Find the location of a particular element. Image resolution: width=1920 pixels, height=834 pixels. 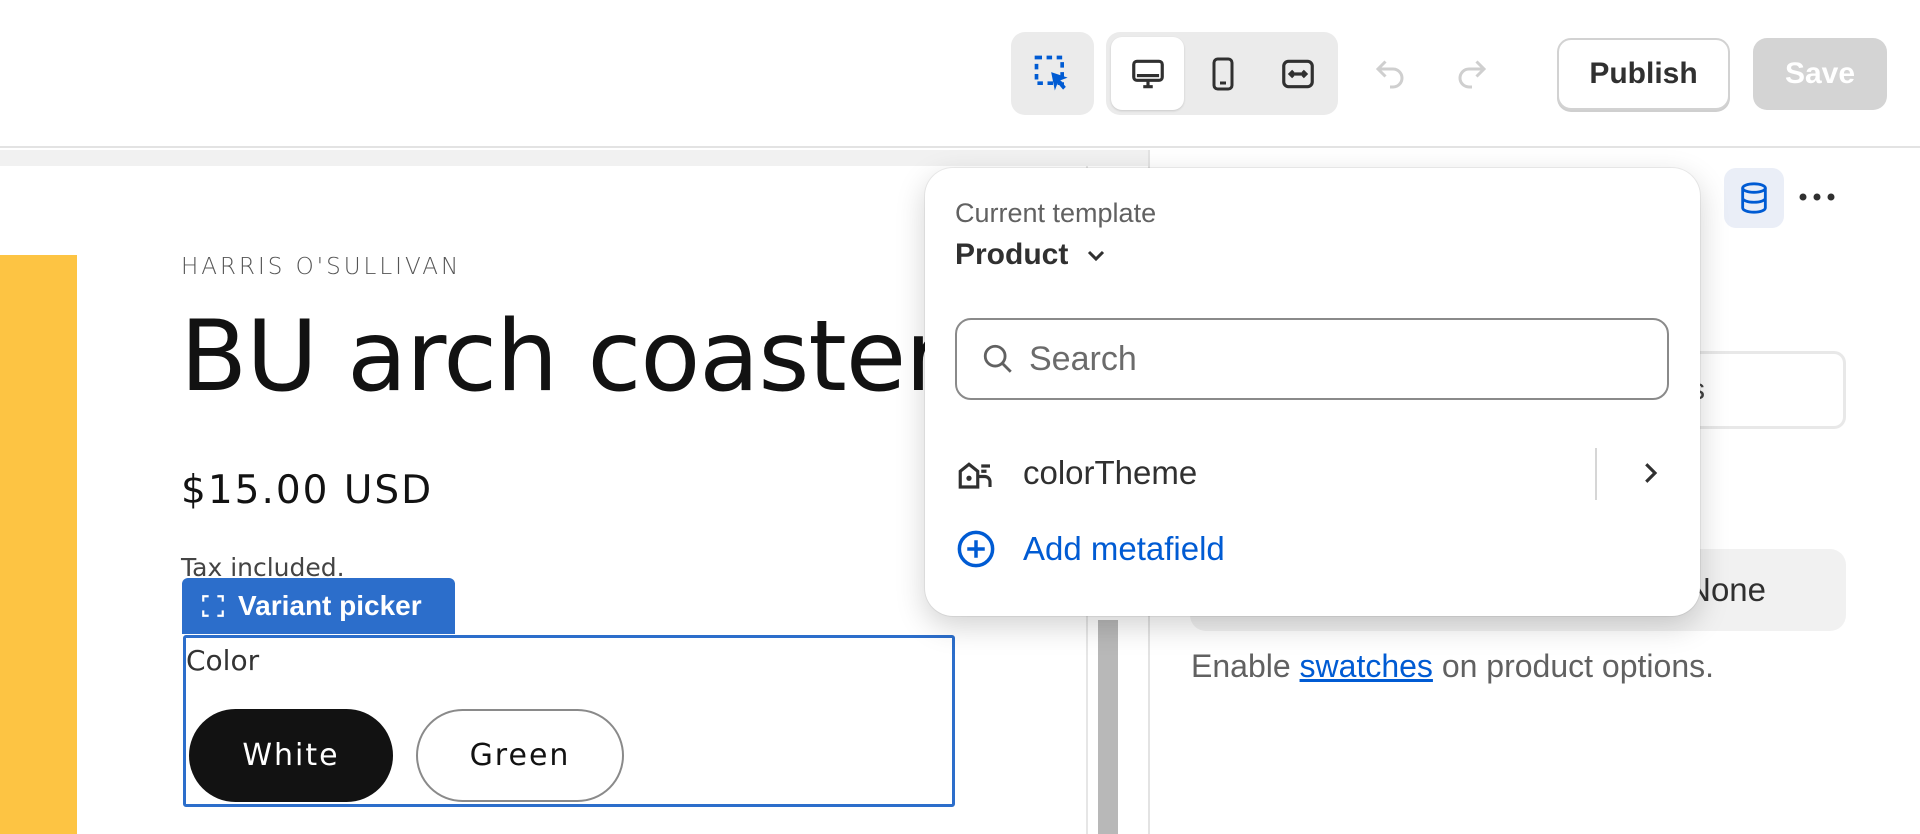

viewport-toggle-group is located at coordinates (1222, 73).